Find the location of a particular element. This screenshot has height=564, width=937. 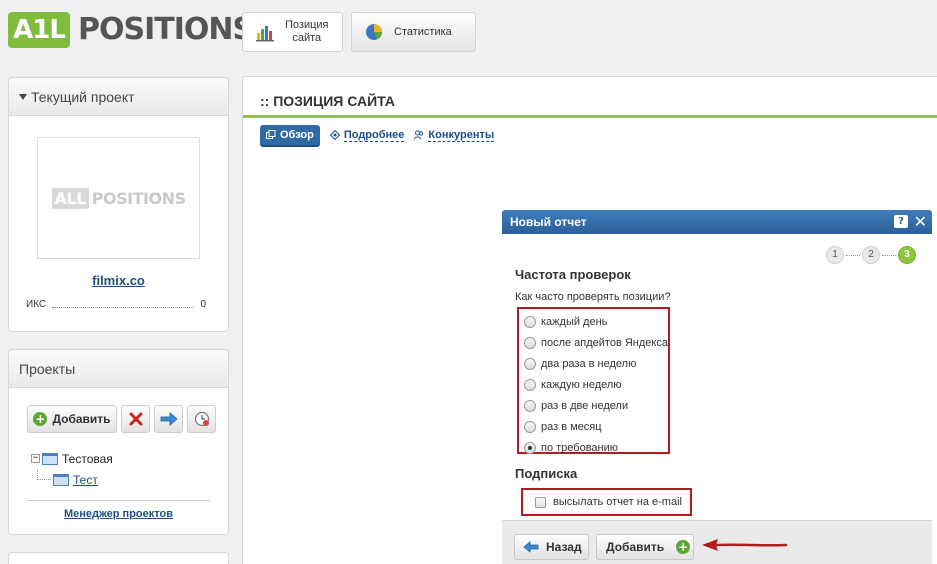

radio-option: после апдейтов Яндекса is located at coordinates (596, 342).